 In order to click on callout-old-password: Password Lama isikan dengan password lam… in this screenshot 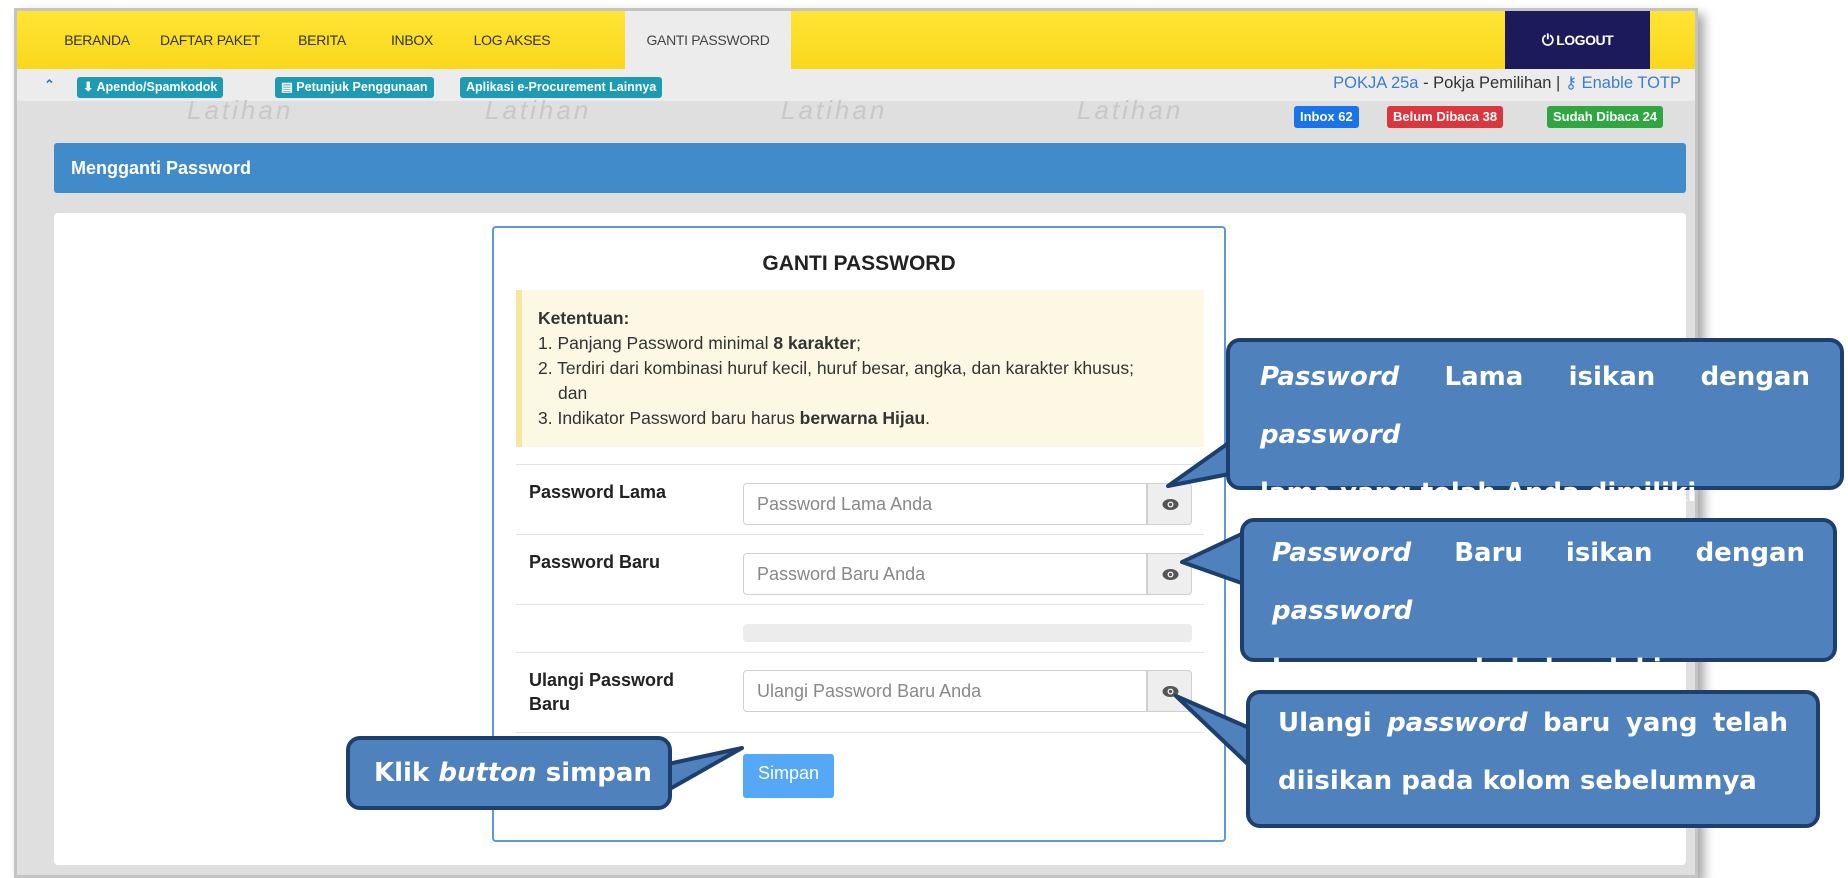, I will do `click(1535, 423)`.